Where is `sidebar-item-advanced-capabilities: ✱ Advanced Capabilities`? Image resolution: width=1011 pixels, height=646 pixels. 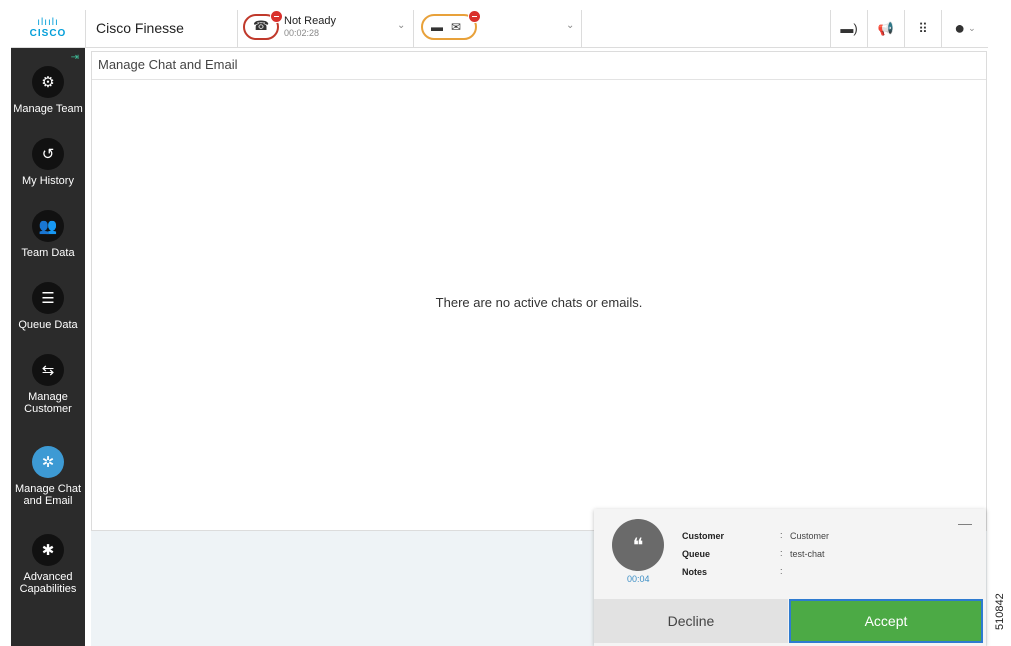 sidebar-item-advanced-capabilities: ✱ Advanced Capabilities is located at coordinates (48, 564).